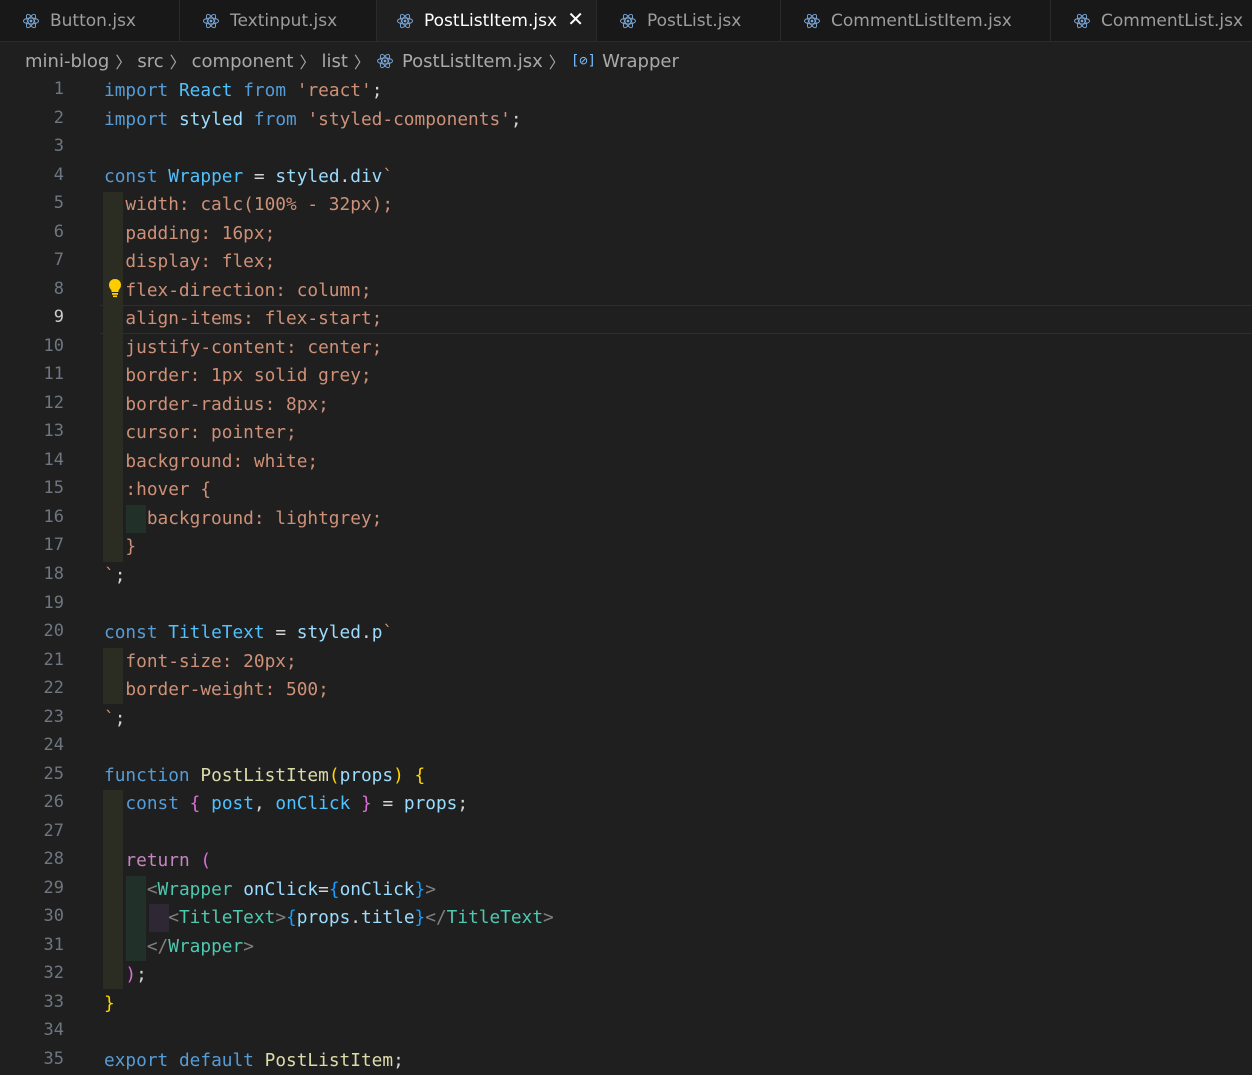  What do you see at coordinates (189, 262) in the screenshot?
I see `code-line: display: flex;` at bounding box center [189, 262].